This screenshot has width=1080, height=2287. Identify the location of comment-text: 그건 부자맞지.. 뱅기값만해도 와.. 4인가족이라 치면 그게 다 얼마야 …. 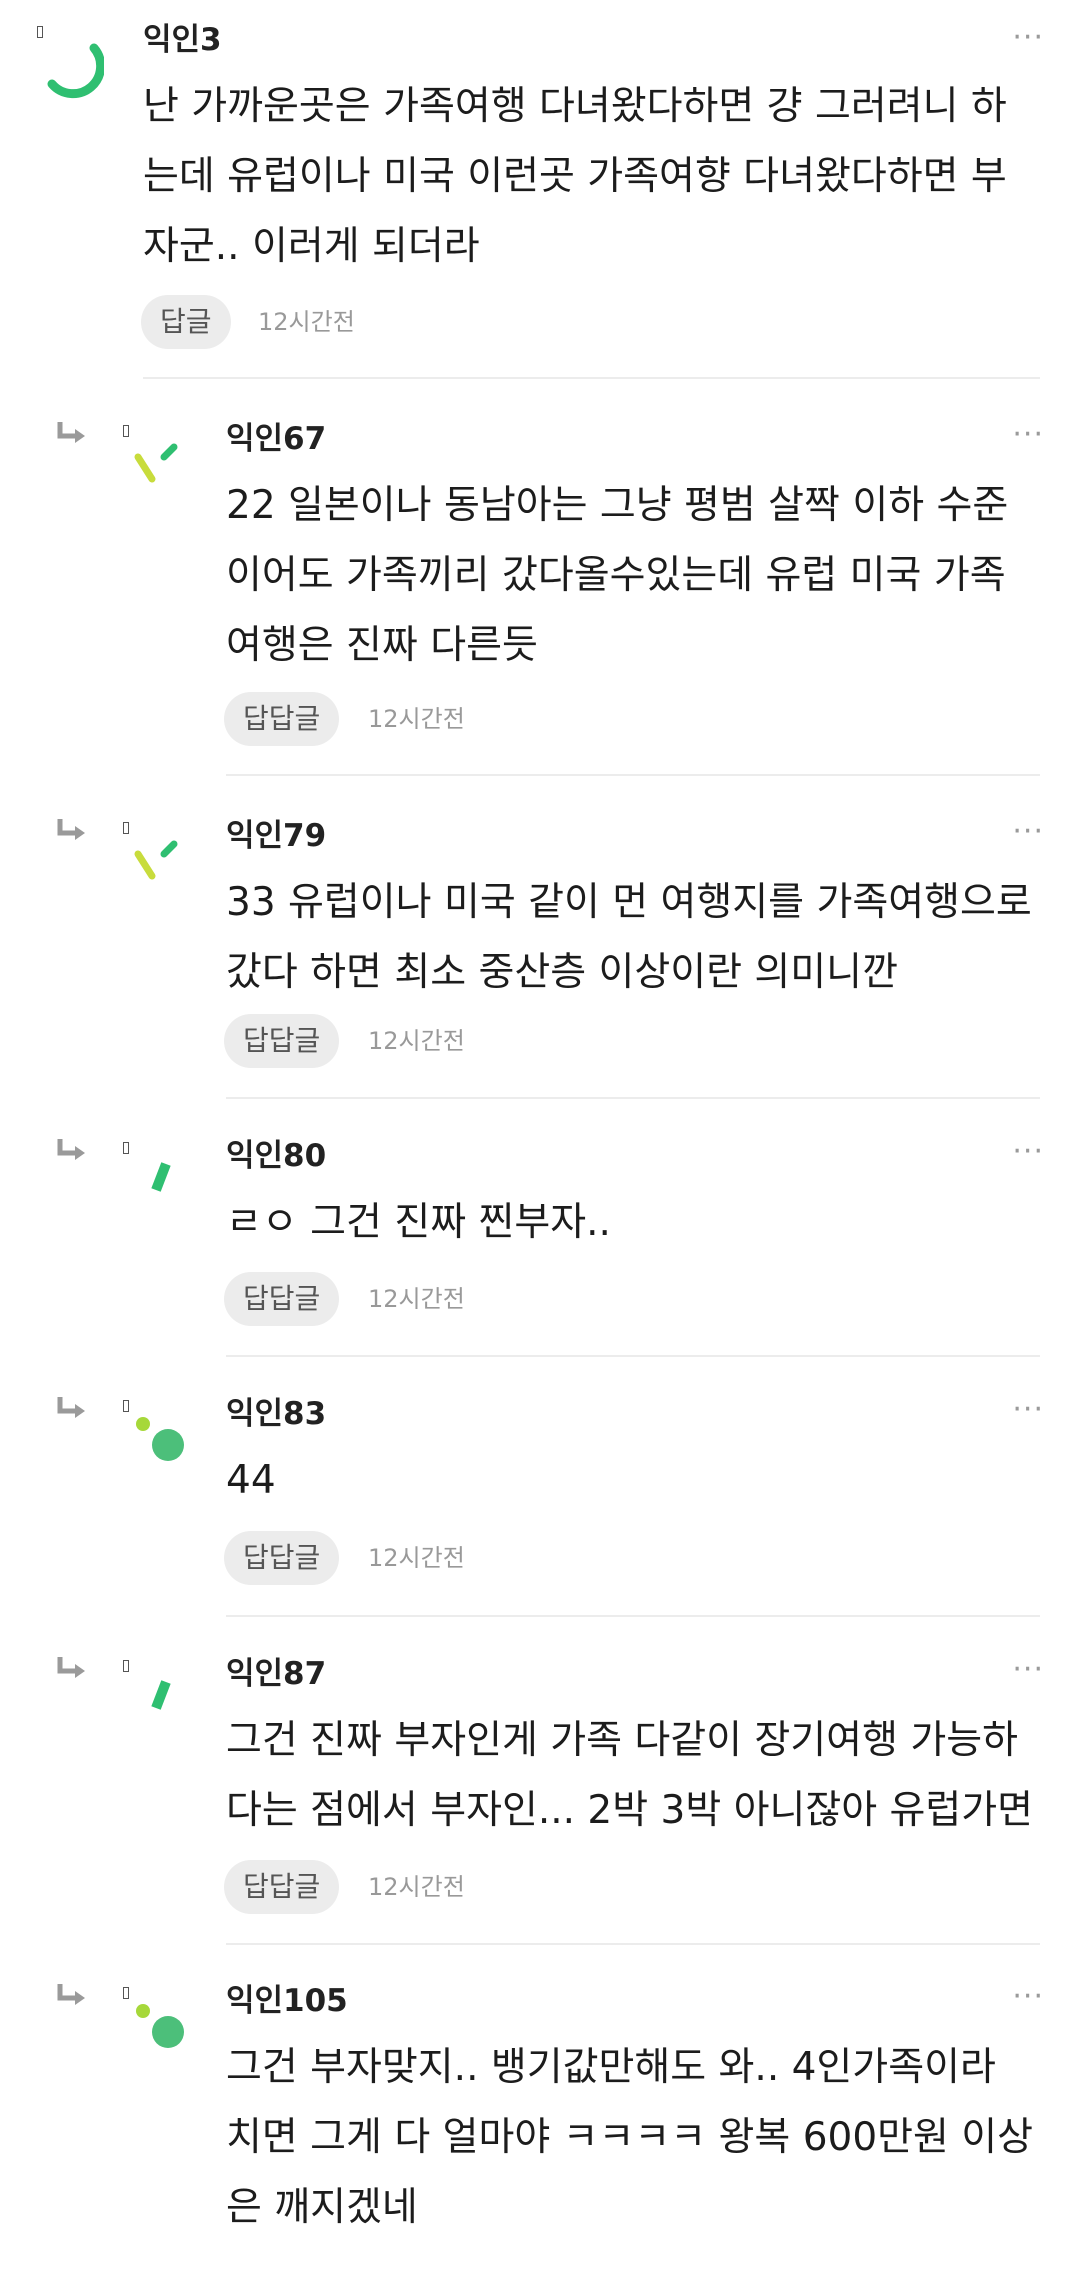
(630, 2137).